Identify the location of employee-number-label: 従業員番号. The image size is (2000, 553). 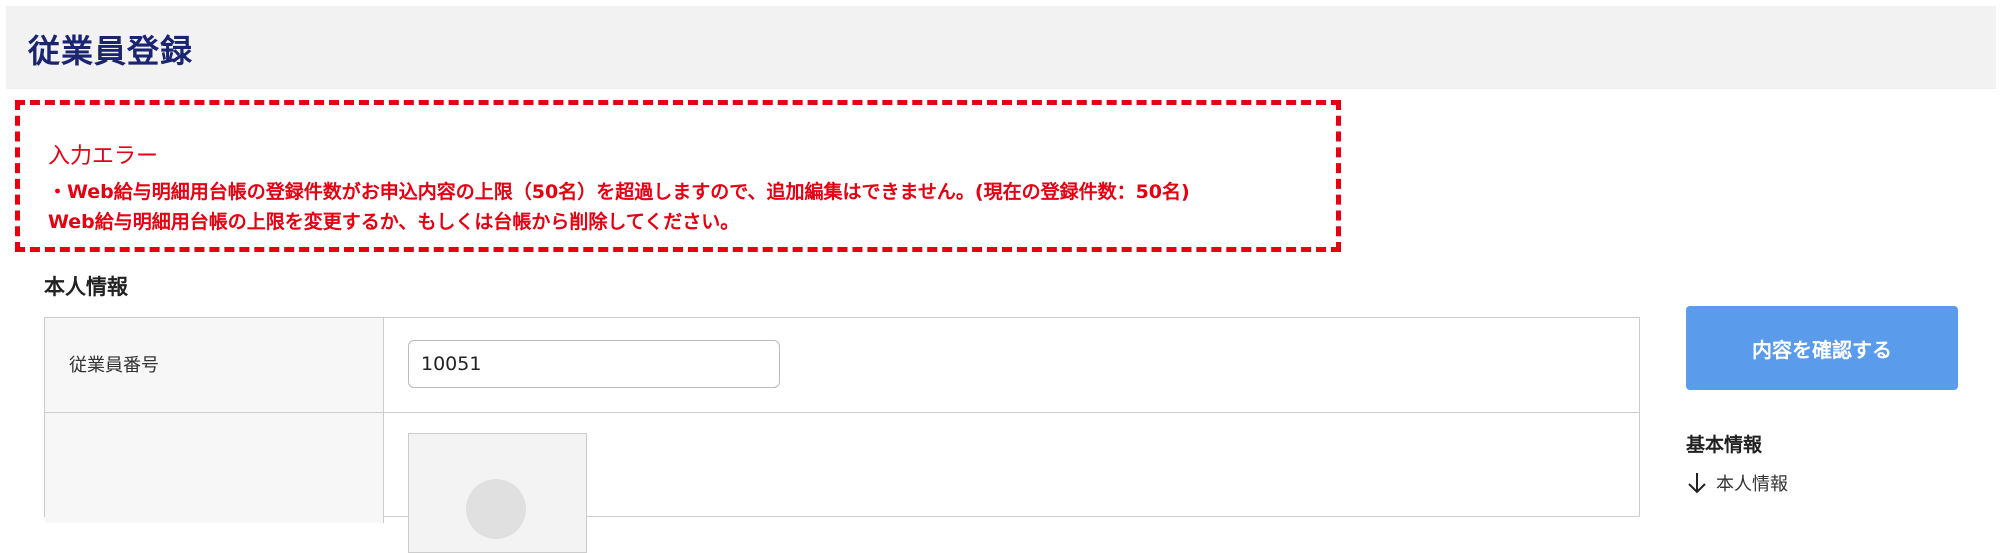
(114, 365).